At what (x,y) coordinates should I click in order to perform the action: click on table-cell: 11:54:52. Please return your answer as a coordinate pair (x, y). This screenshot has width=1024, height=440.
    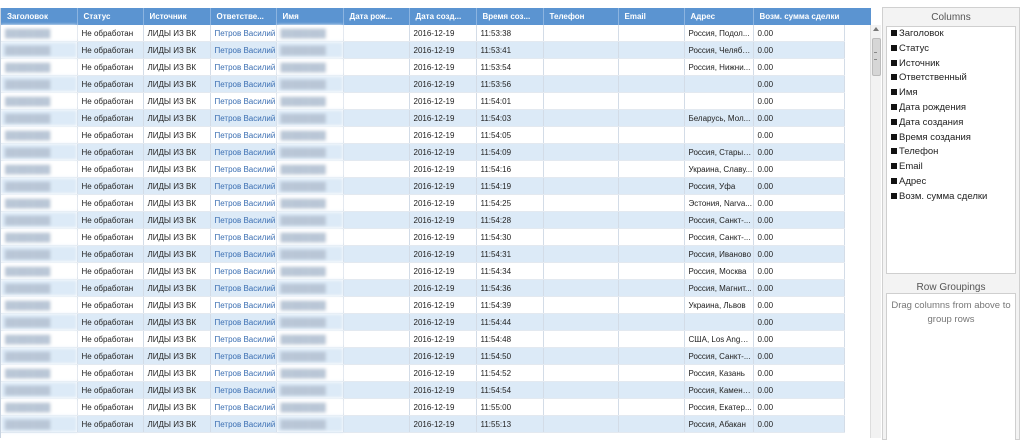
    Looking at the image, I should click on (510, 373).